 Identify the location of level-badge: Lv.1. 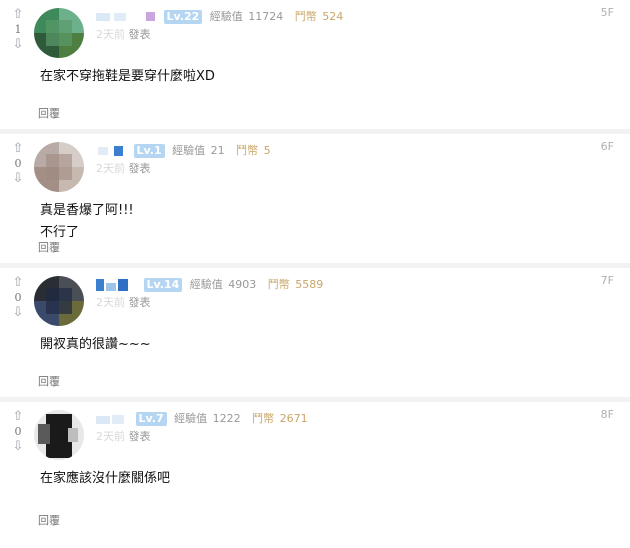
(149, 151).